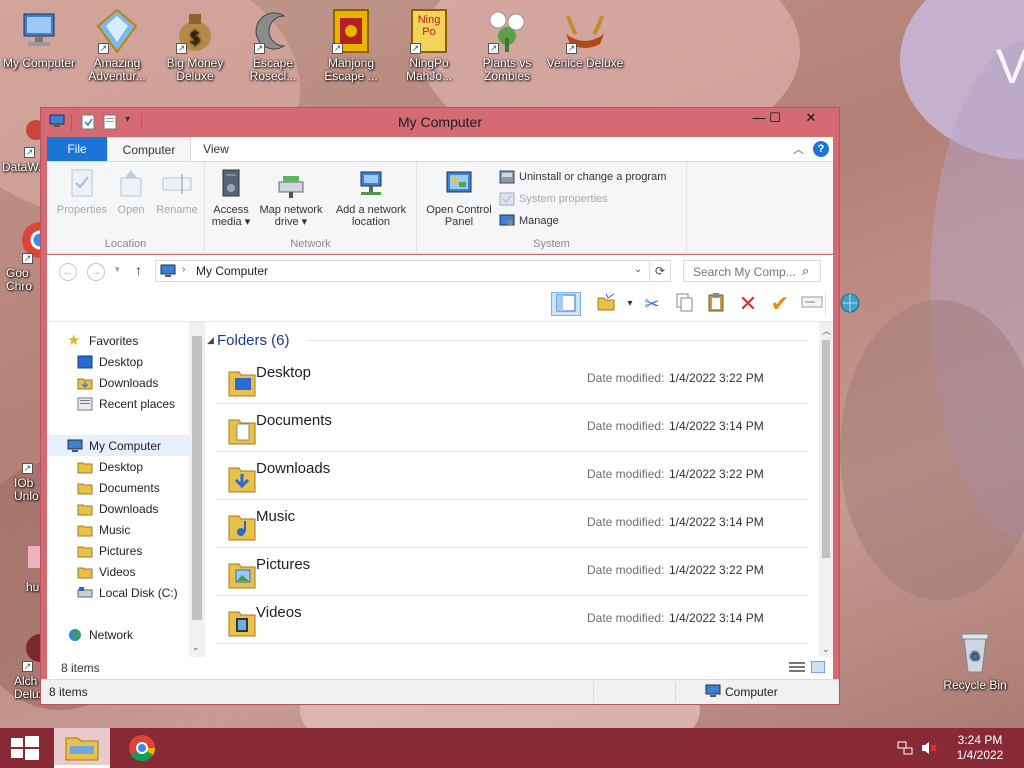 Image resolution: width=1024 pixels, height=768 pixels. What do you see at coordinates (80, 668) in the screenshot?
I see `inner-item-count: 8 items` at bounding box center [80, 668].